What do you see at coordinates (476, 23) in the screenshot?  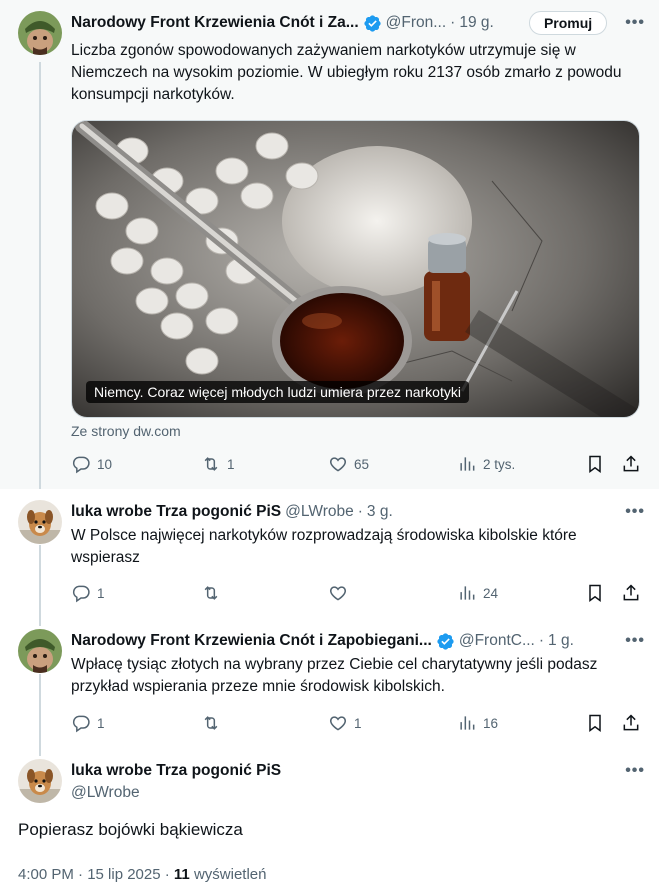 I see `tweet-time: 19 g.` at bounding box center [476, 23].